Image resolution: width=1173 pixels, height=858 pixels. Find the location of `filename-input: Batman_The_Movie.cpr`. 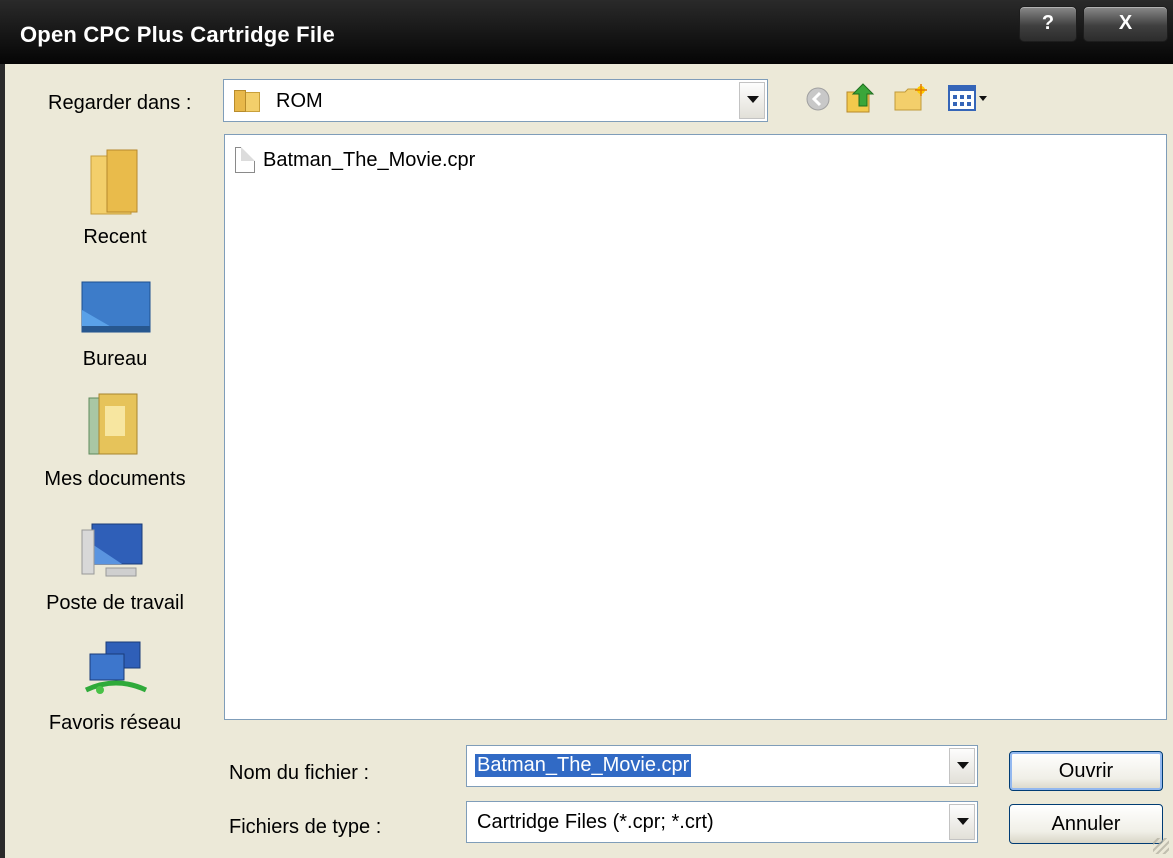

filename-input: Batman_The_Movie.cpr is located at coordinates (722, 766).